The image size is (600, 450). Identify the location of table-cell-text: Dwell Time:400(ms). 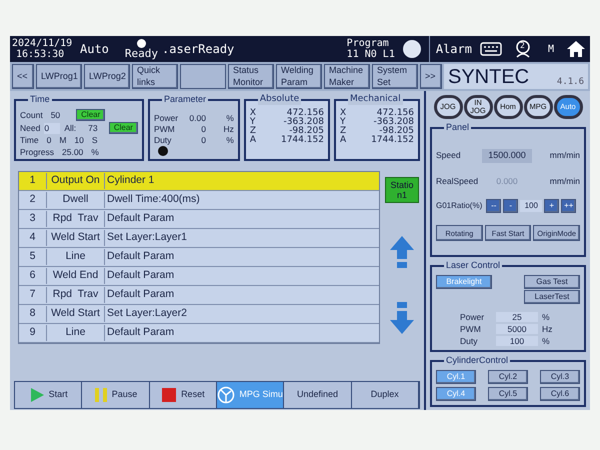
(153, 200).